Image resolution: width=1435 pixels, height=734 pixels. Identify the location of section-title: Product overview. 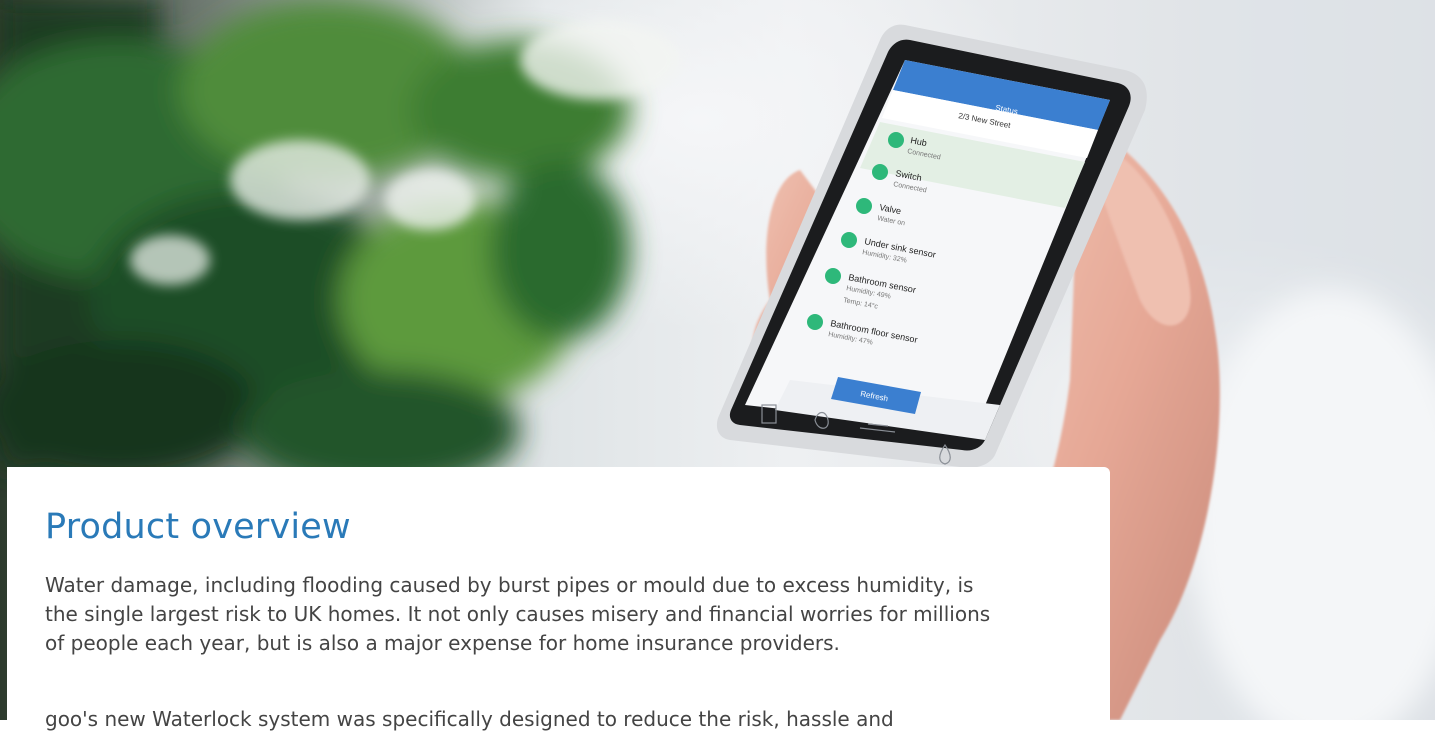
(198, 527).